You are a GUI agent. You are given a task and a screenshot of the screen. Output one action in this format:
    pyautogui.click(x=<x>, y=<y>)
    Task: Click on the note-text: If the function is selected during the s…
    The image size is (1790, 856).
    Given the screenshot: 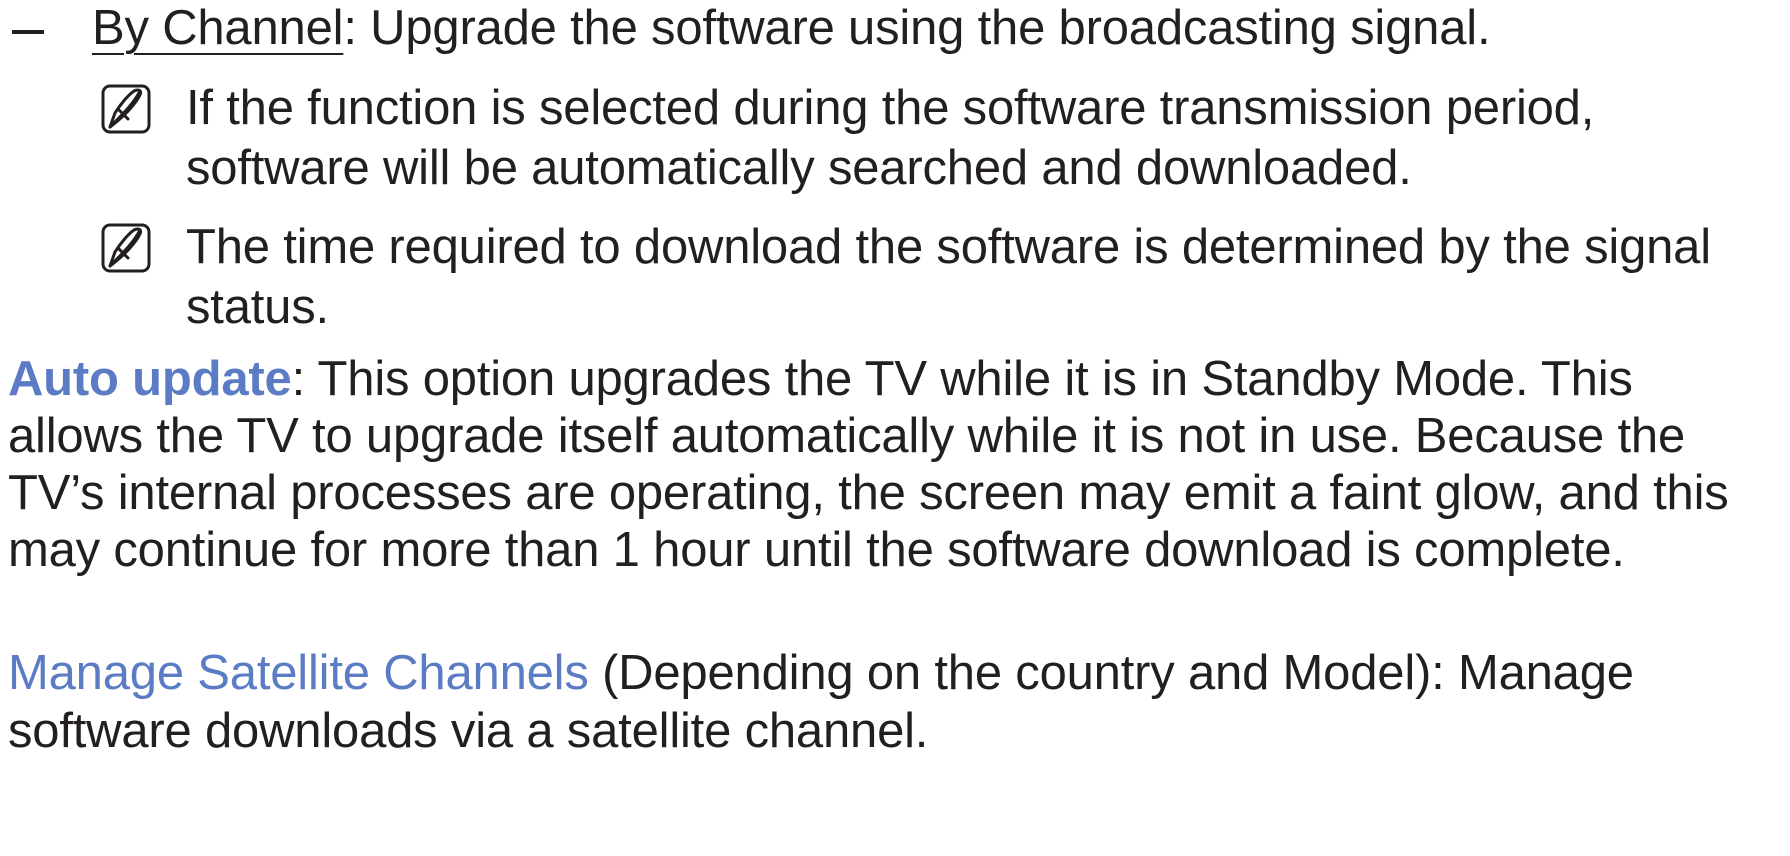 What is the action you would take?
    pyautogui.click(x=890, y=138)
    